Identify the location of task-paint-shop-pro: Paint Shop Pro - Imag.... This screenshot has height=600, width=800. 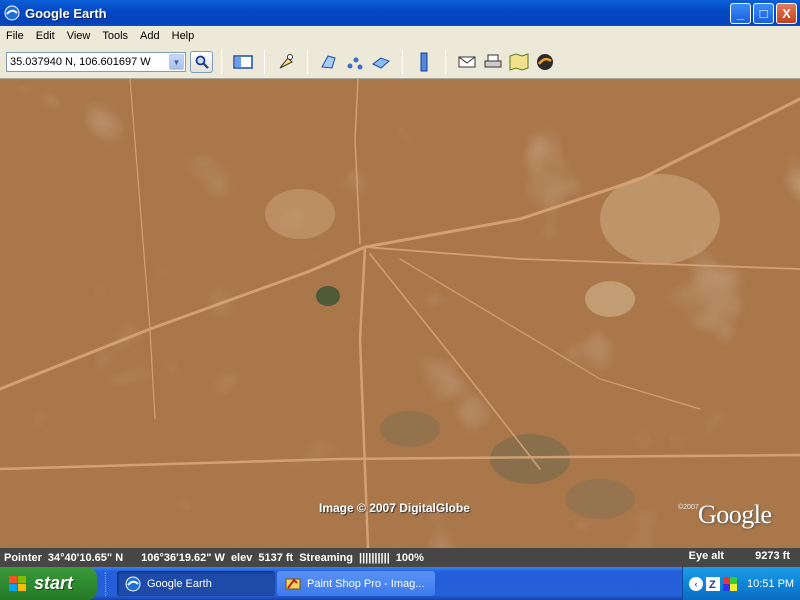
(356, 583).